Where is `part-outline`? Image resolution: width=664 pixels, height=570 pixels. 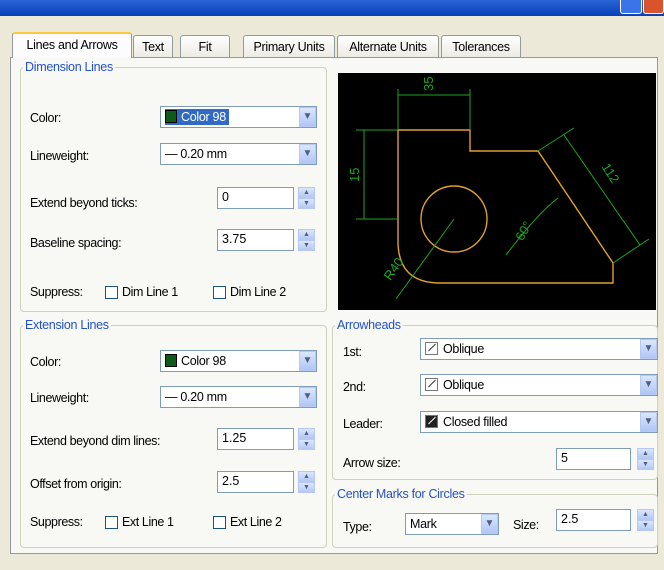
part-outline is located at coordinates (505, 206).